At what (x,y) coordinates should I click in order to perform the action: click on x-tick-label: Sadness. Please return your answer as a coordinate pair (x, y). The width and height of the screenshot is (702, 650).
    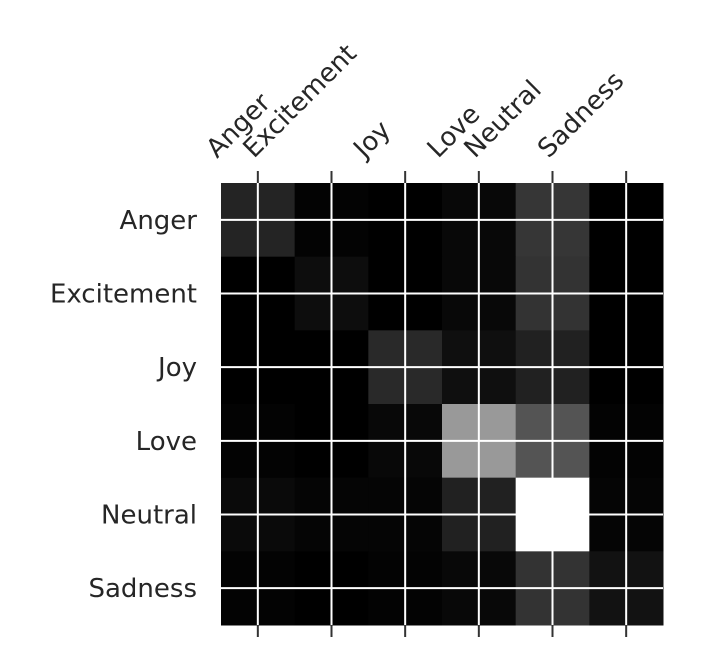
    Looking at the image, I should click on (581, 115).